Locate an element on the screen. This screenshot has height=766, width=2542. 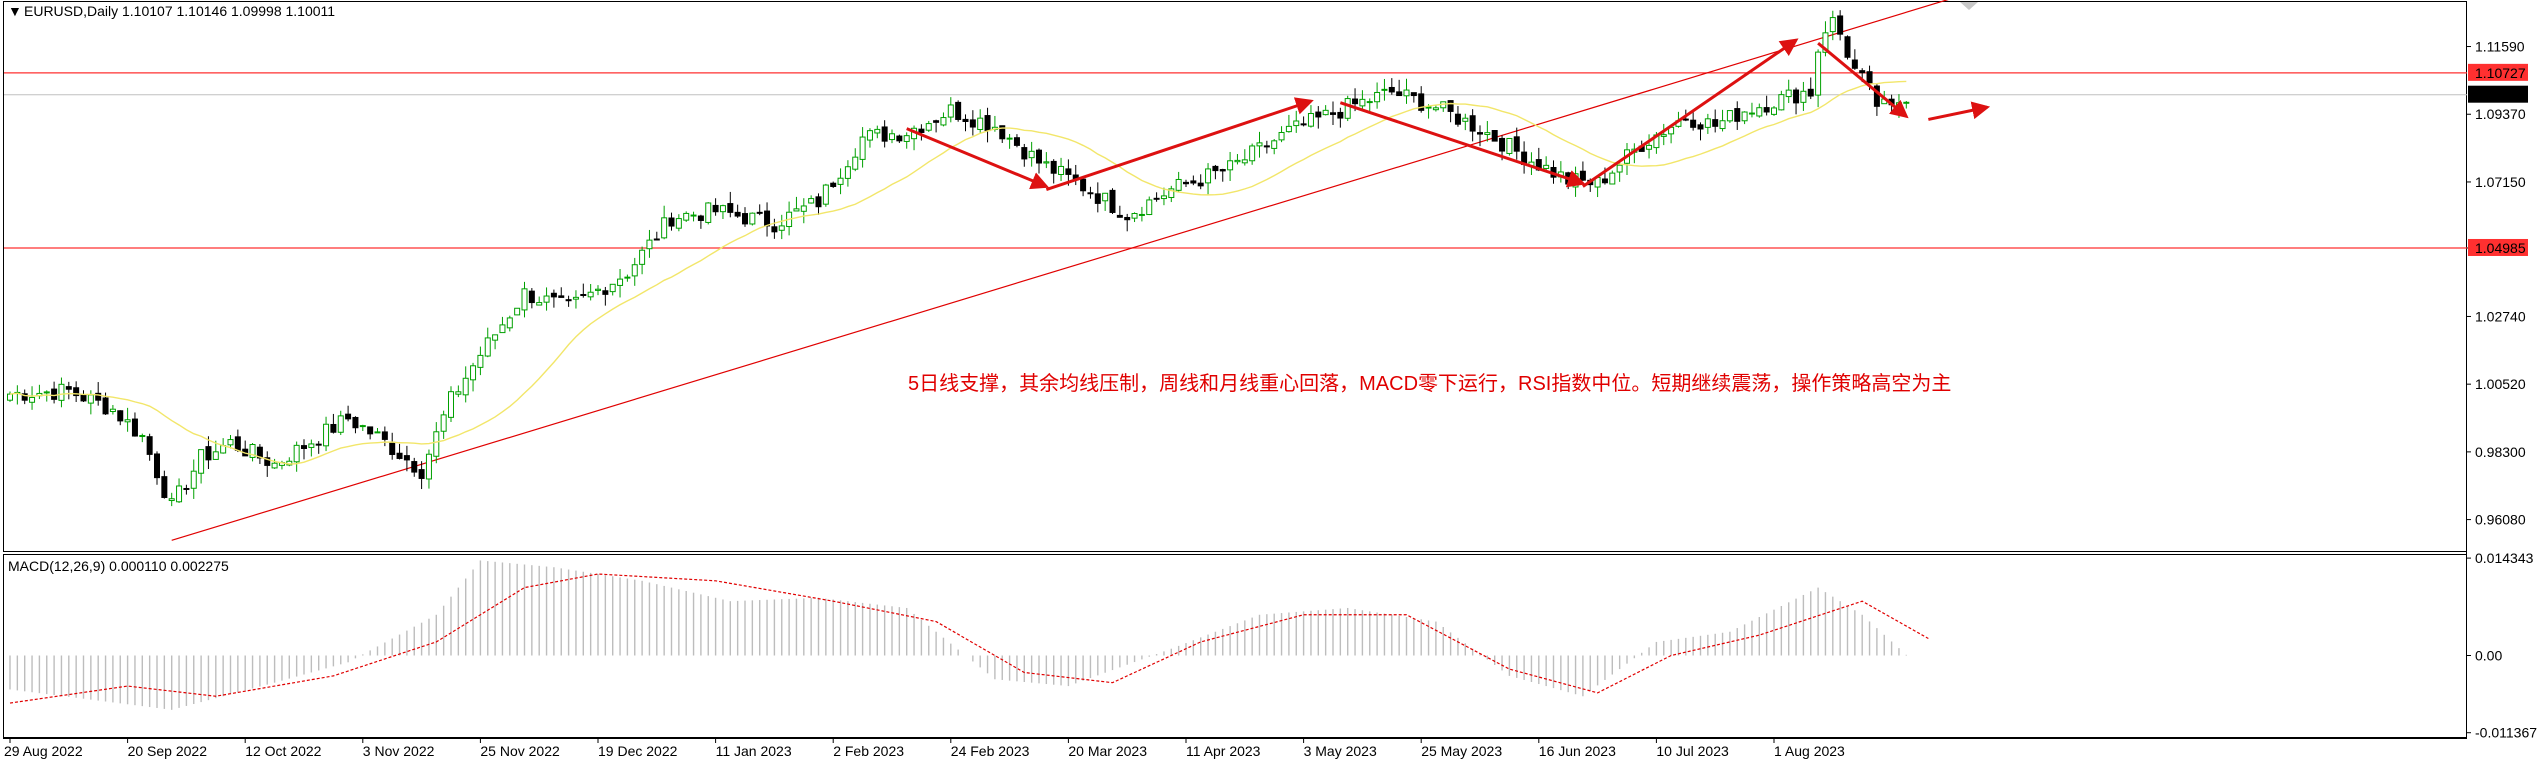
macd-tick-label: -0.011367 is located at coordinates (2506, 733).